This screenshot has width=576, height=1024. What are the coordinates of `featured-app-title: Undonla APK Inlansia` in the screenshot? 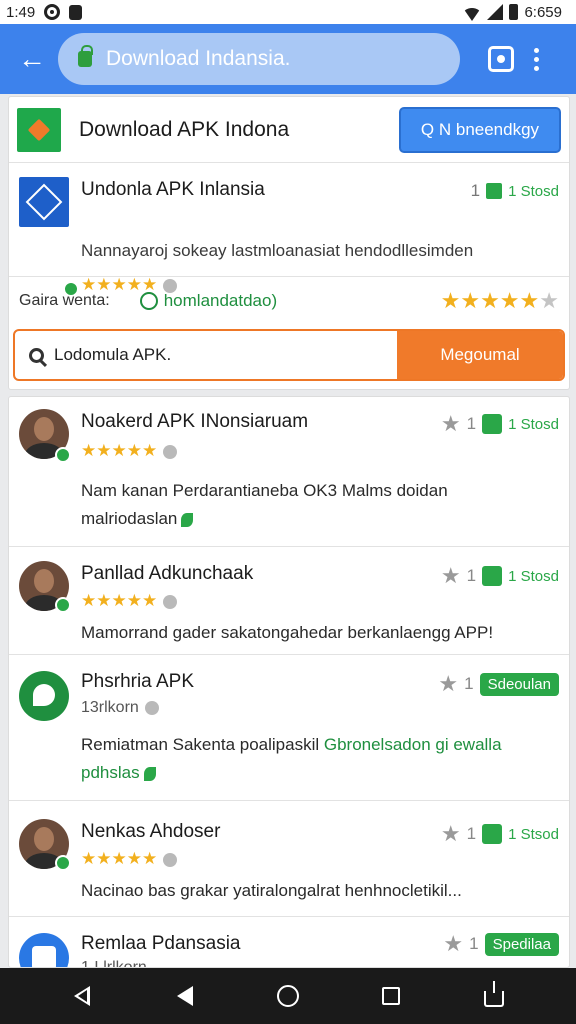 It's located at (173, 189).